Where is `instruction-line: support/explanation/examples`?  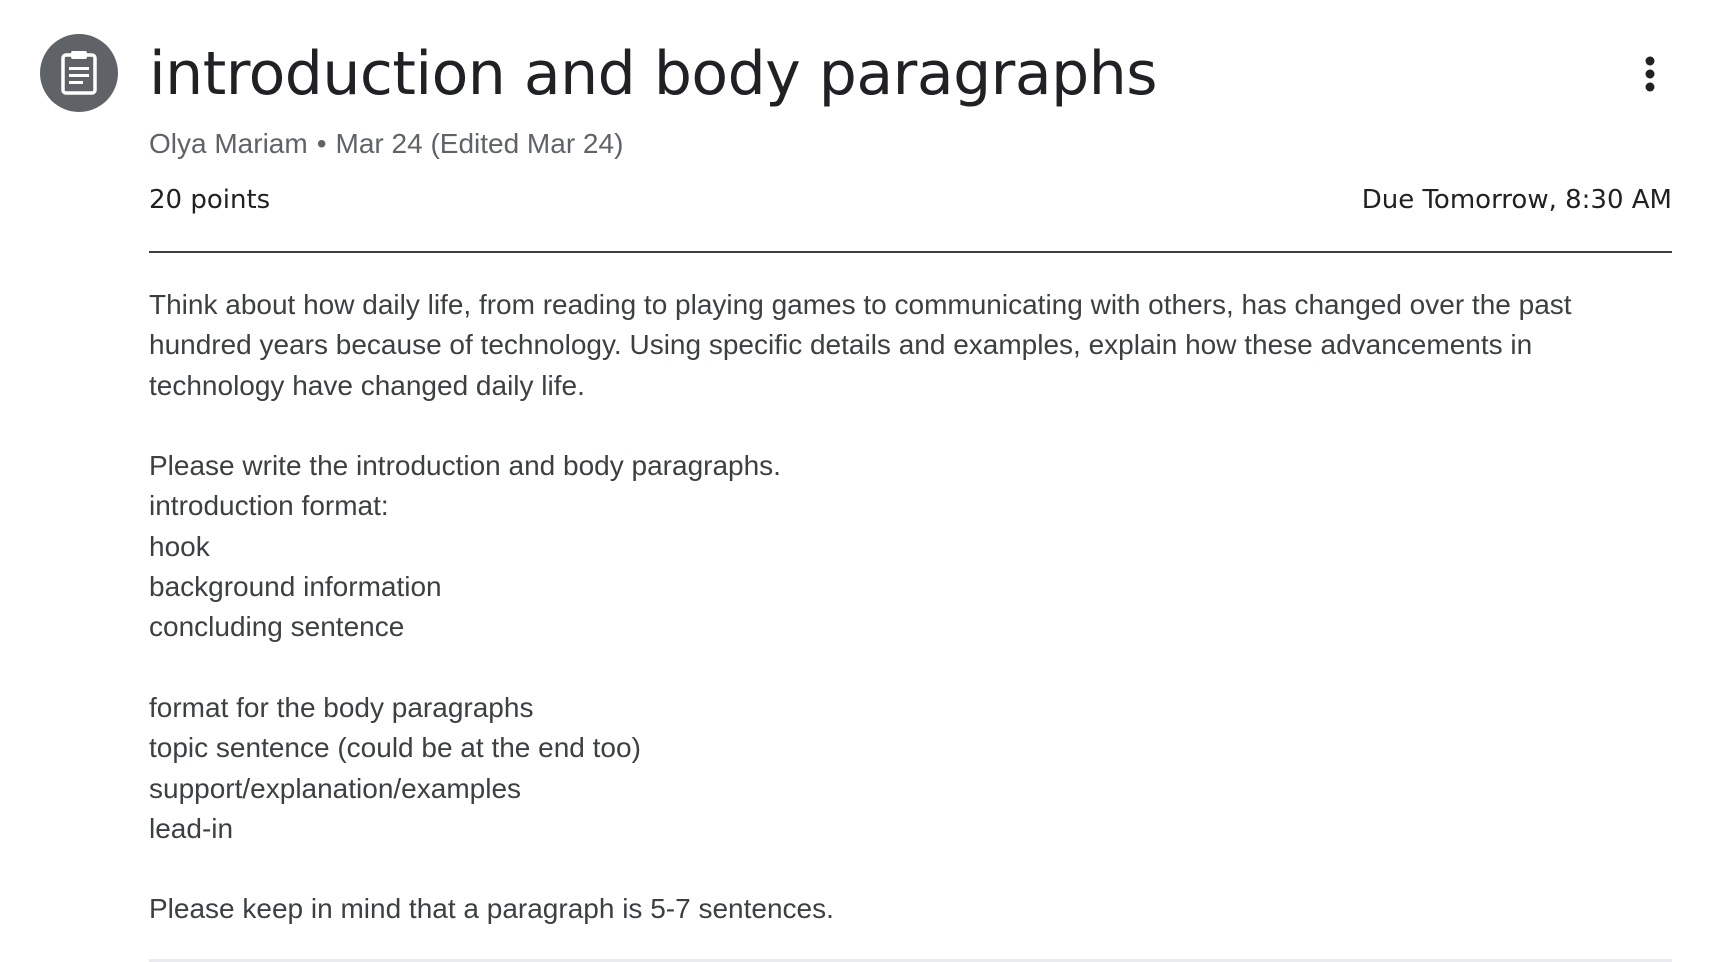 instruction-line: support/explanation/examples is located at coordinates (335, 788).